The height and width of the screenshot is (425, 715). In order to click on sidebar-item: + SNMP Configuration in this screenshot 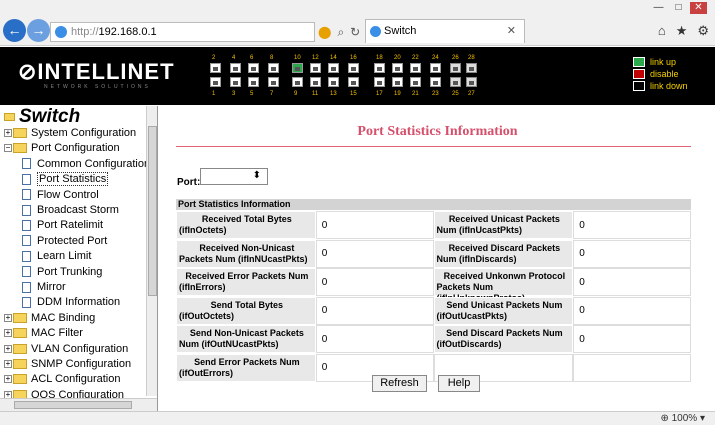, I will do `click(67, 364)`.